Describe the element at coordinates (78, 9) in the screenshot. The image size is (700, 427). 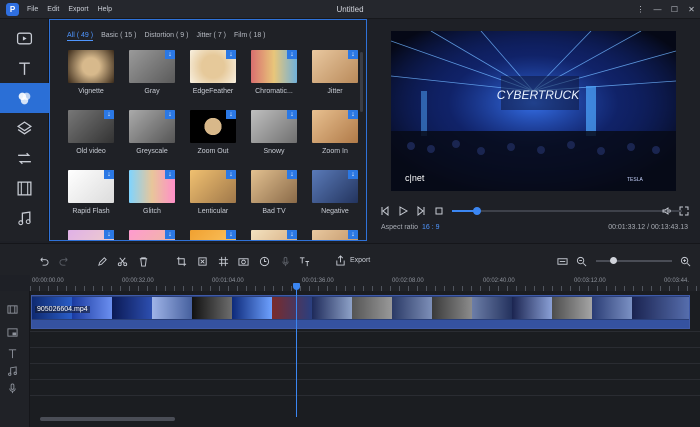
I see `menu-export: Export` at that location.